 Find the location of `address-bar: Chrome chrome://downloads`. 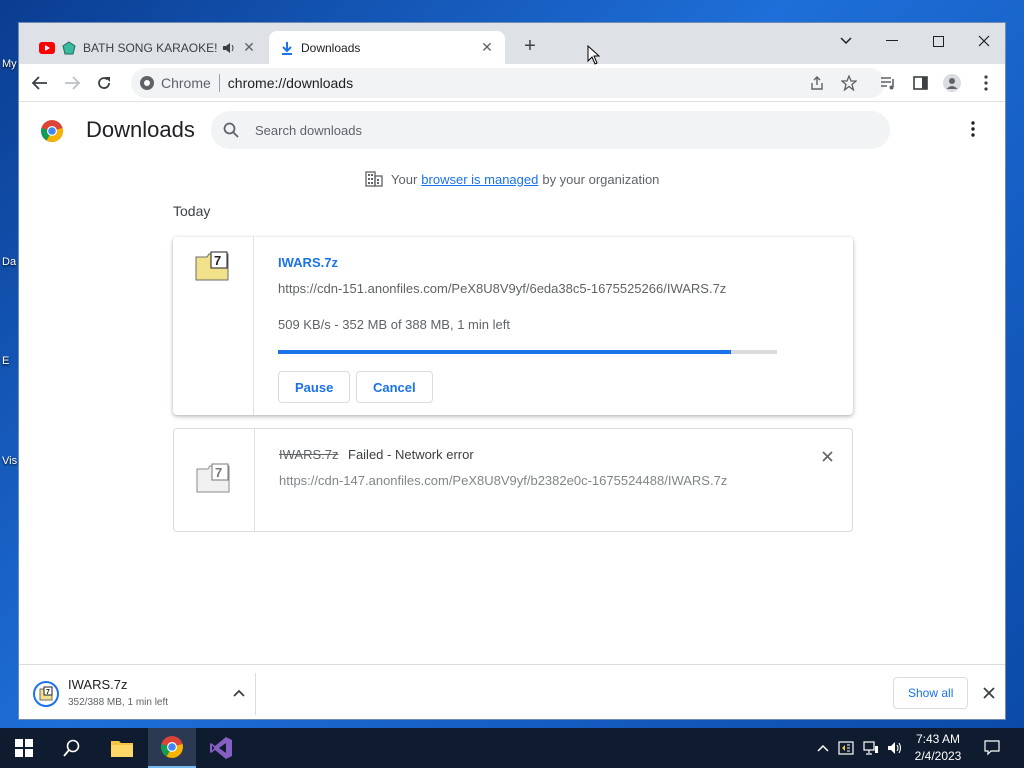

address-bar: Chrome chrome://downloads is located at coordinates (508, 83).